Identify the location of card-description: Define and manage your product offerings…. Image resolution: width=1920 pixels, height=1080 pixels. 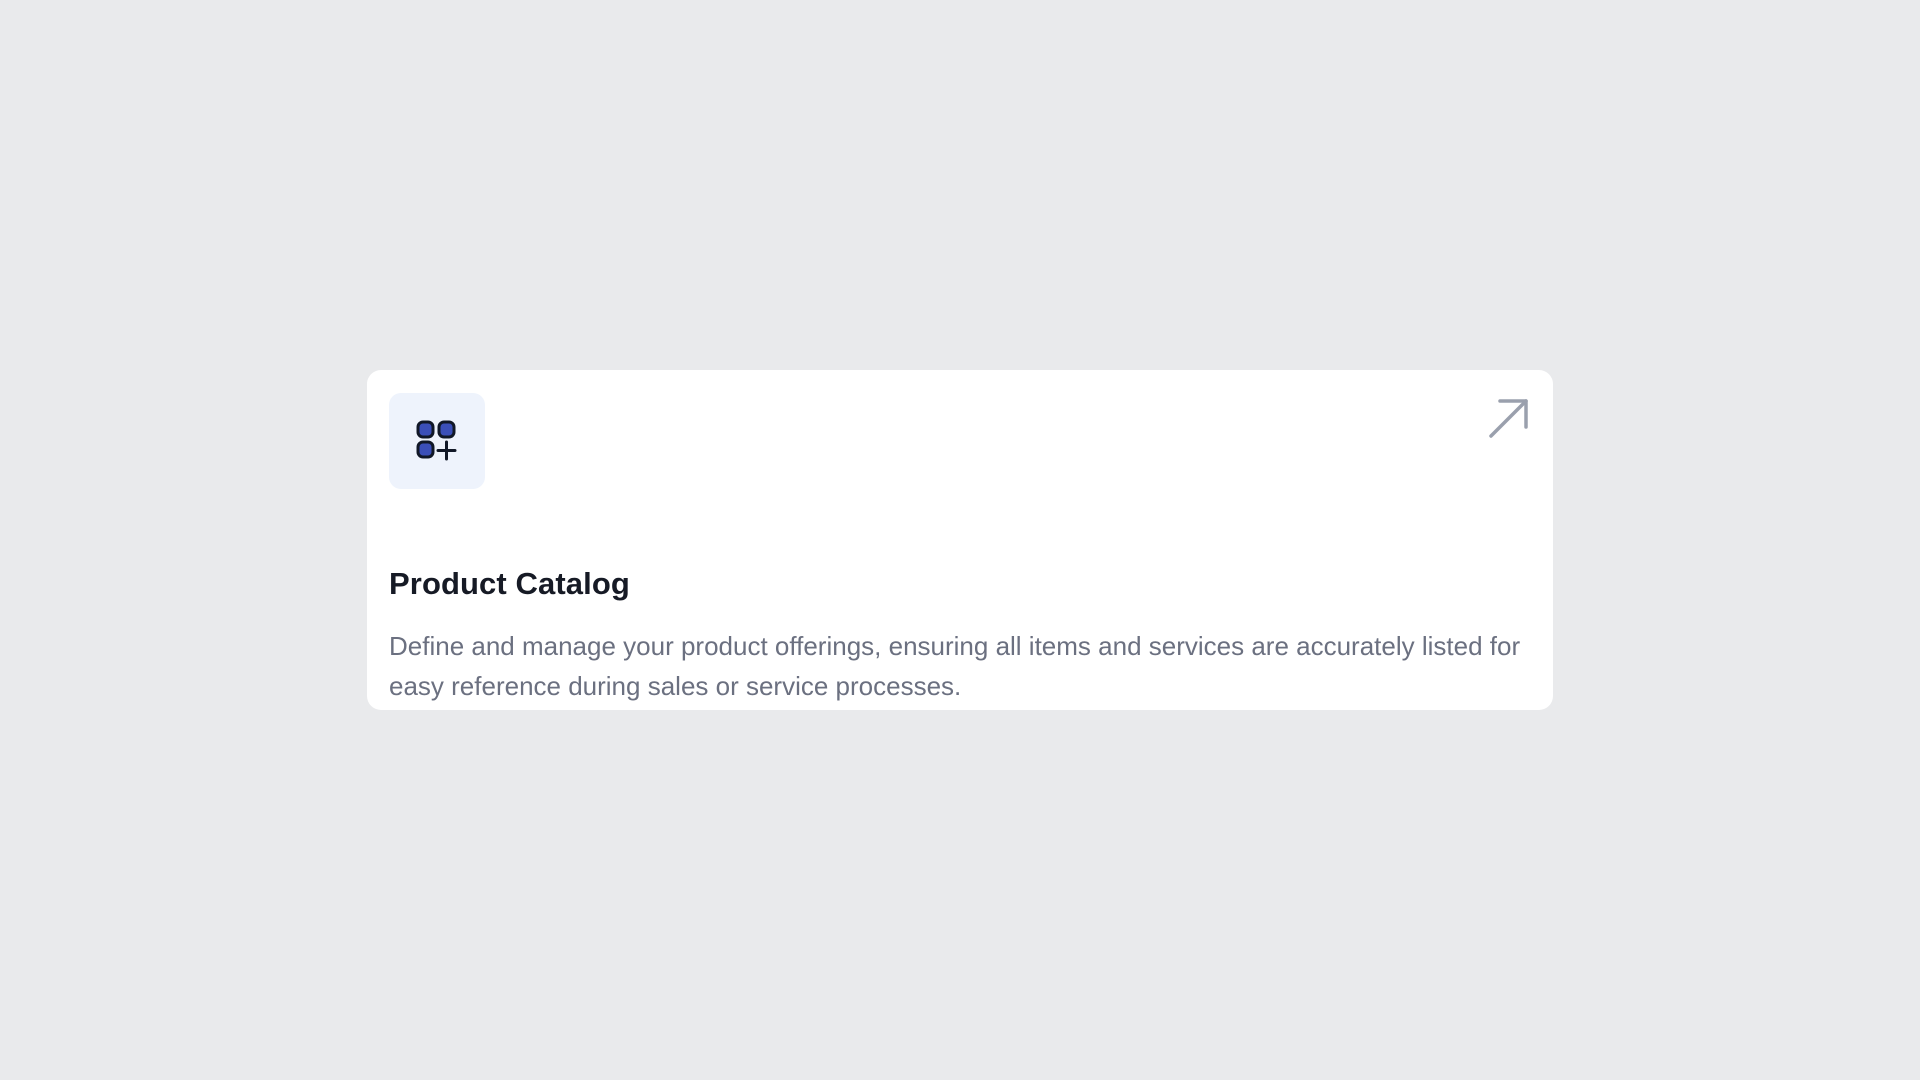
(955, 666).